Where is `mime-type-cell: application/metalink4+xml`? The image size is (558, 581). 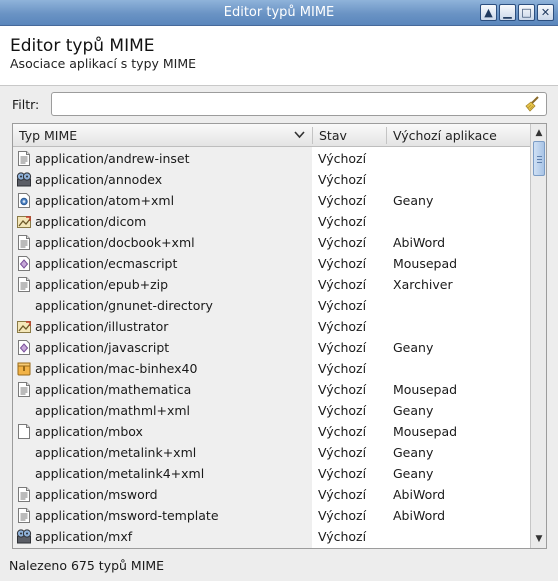 mime-type-cell: application/metalink4+xml is located at coordinates (120, 473).